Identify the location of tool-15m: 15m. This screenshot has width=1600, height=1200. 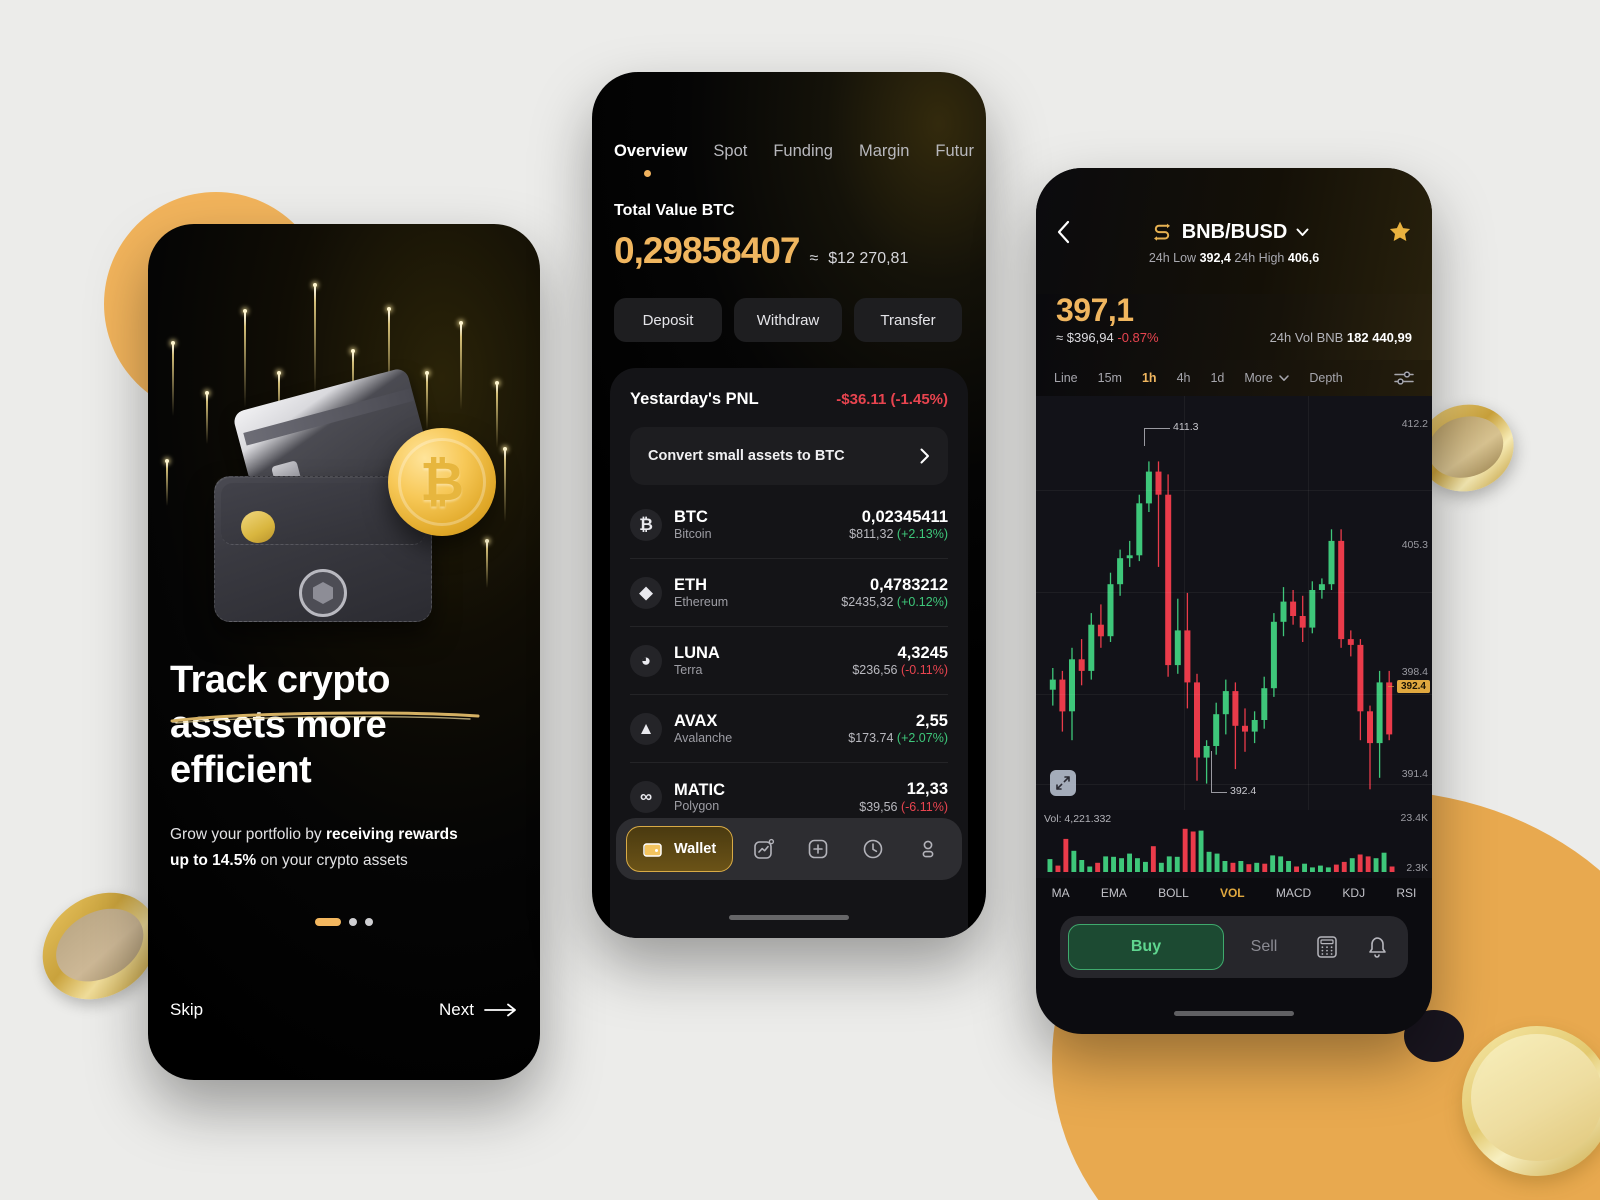
(1110, 378).